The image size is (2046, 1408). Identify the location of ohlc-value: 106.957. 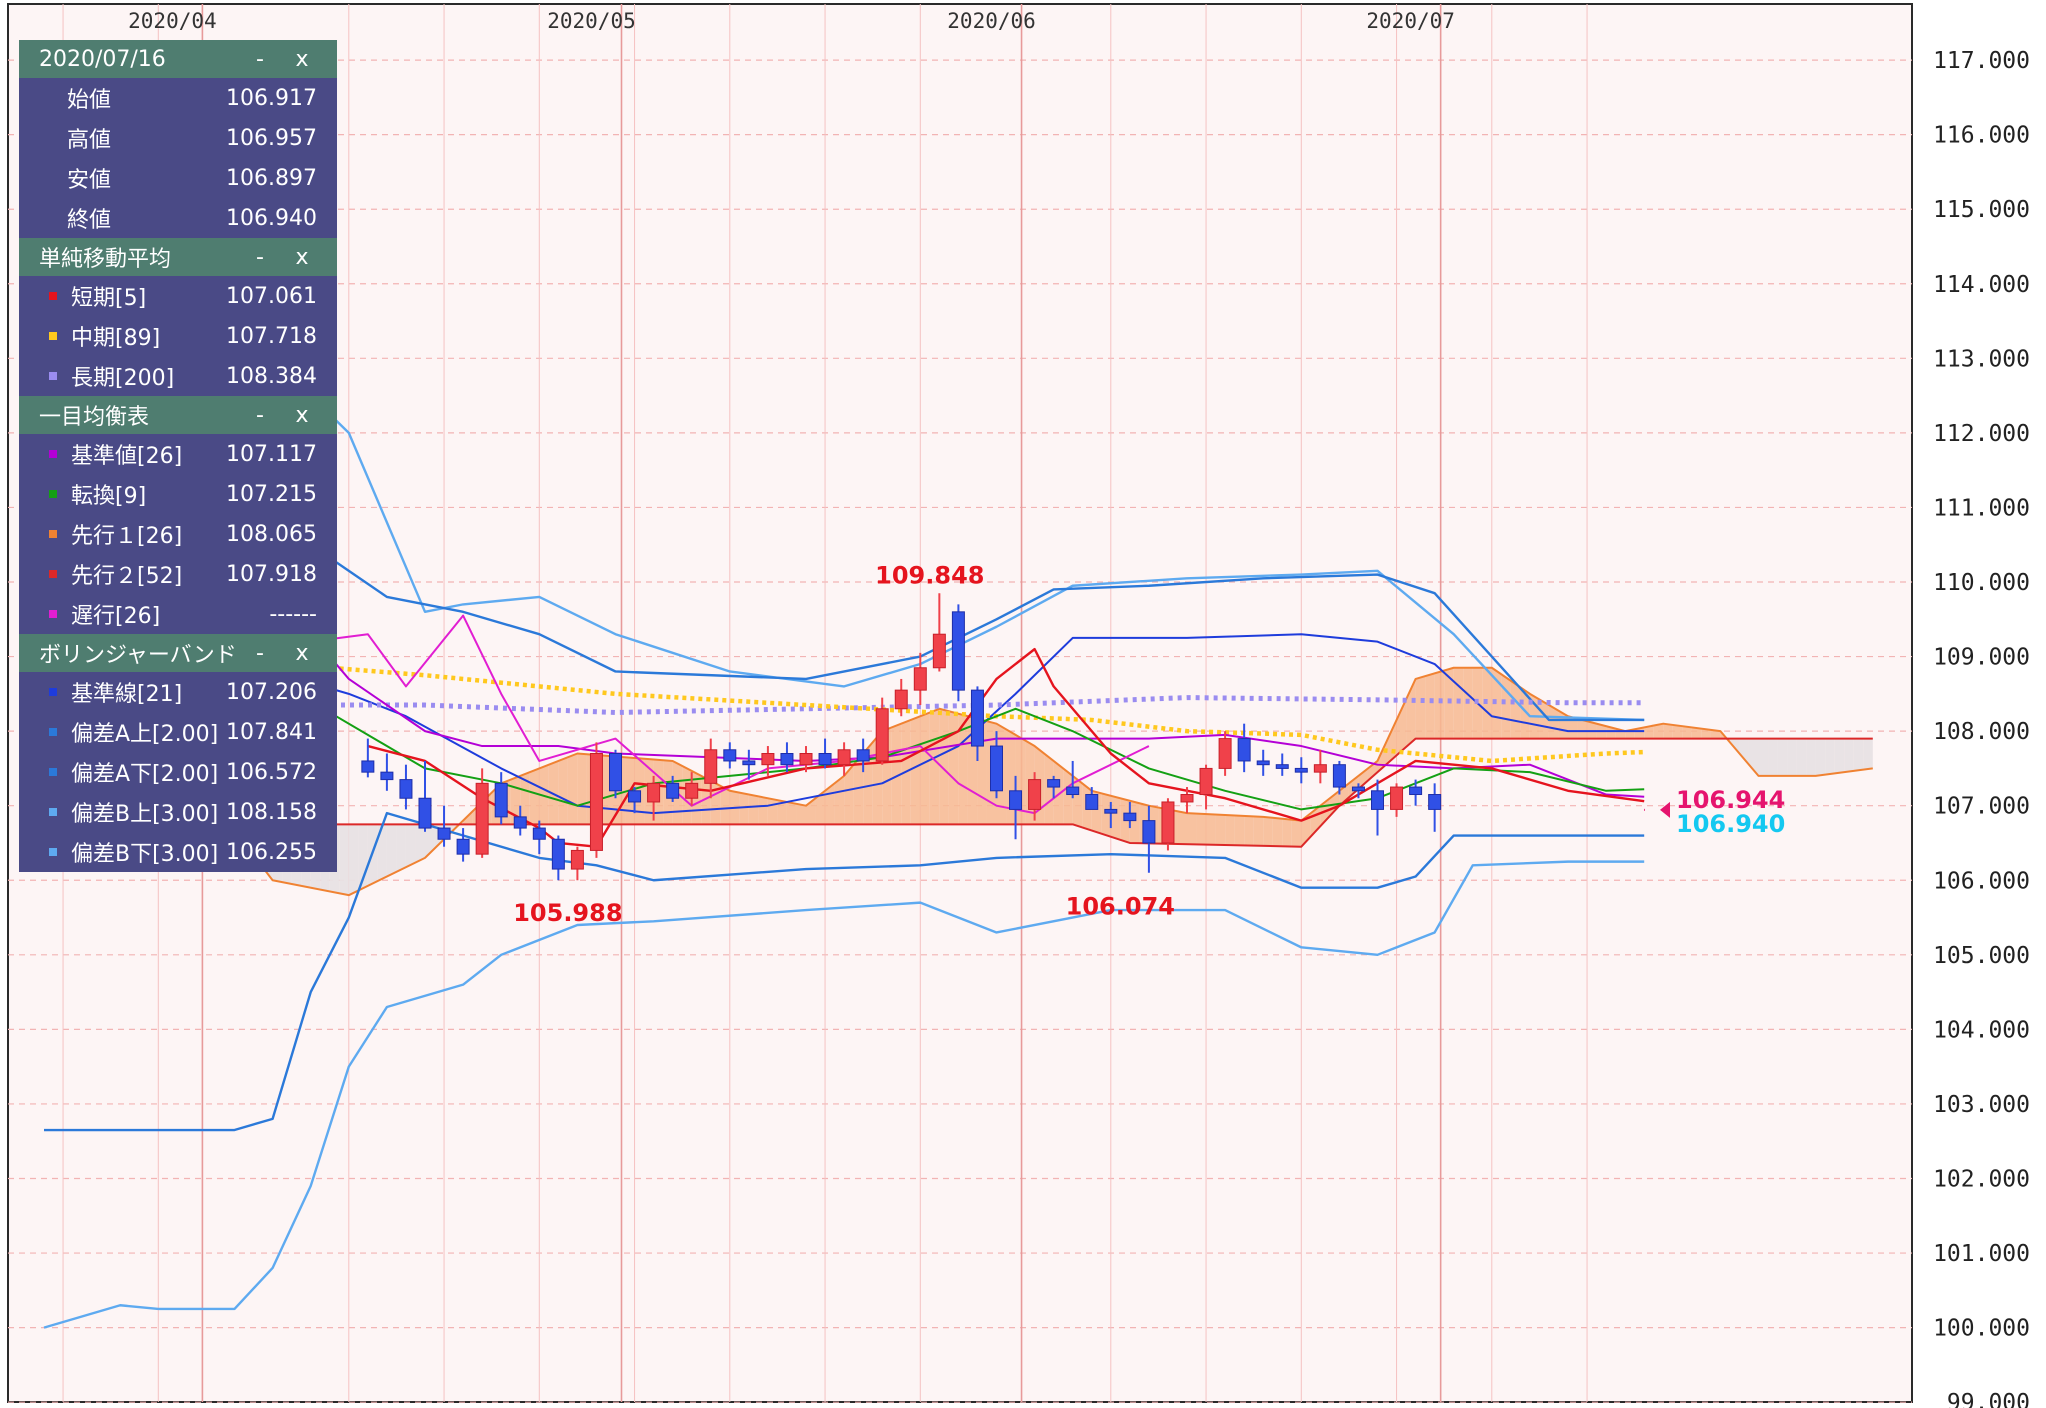
(271, 138).